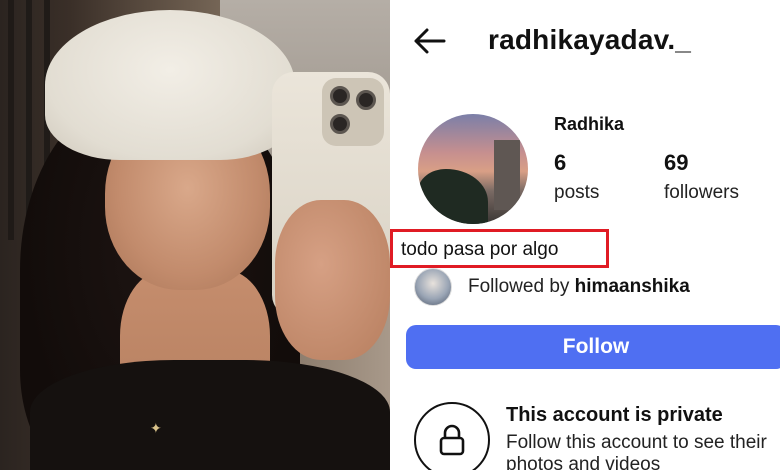  I want to click on butterfly-pendant: ✦, so click(156, 428).